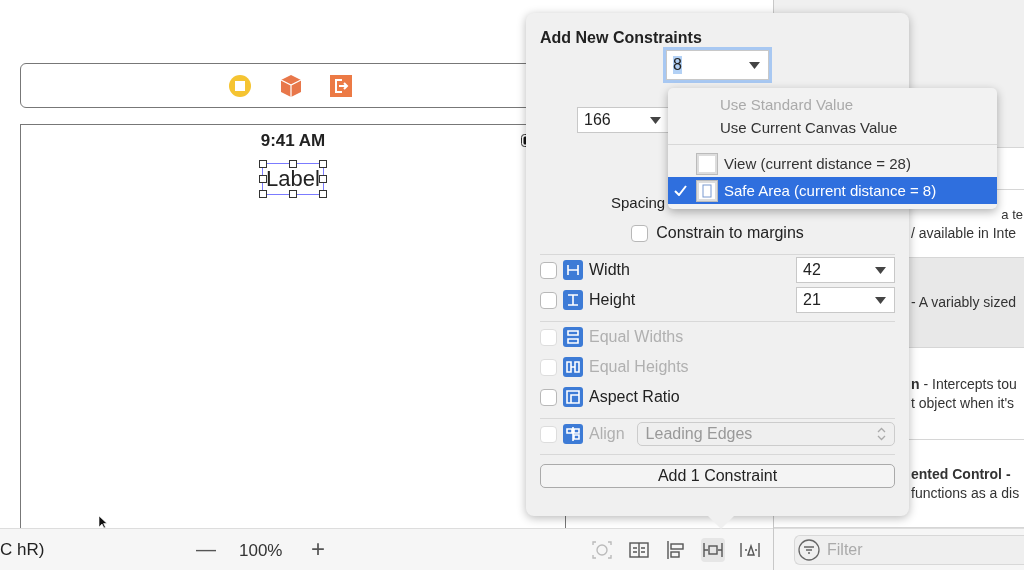  I want to click on constraint-label: Aspect Ratio, so click(634, 397).